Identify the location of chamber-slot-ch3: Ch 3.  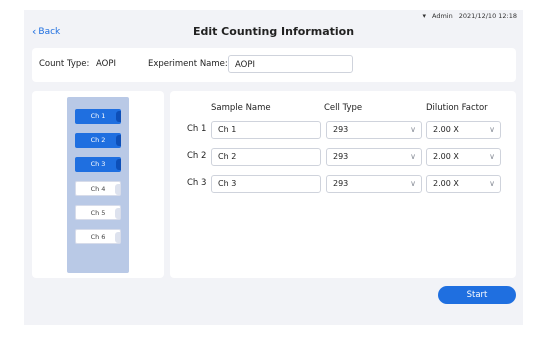
(98, 164).